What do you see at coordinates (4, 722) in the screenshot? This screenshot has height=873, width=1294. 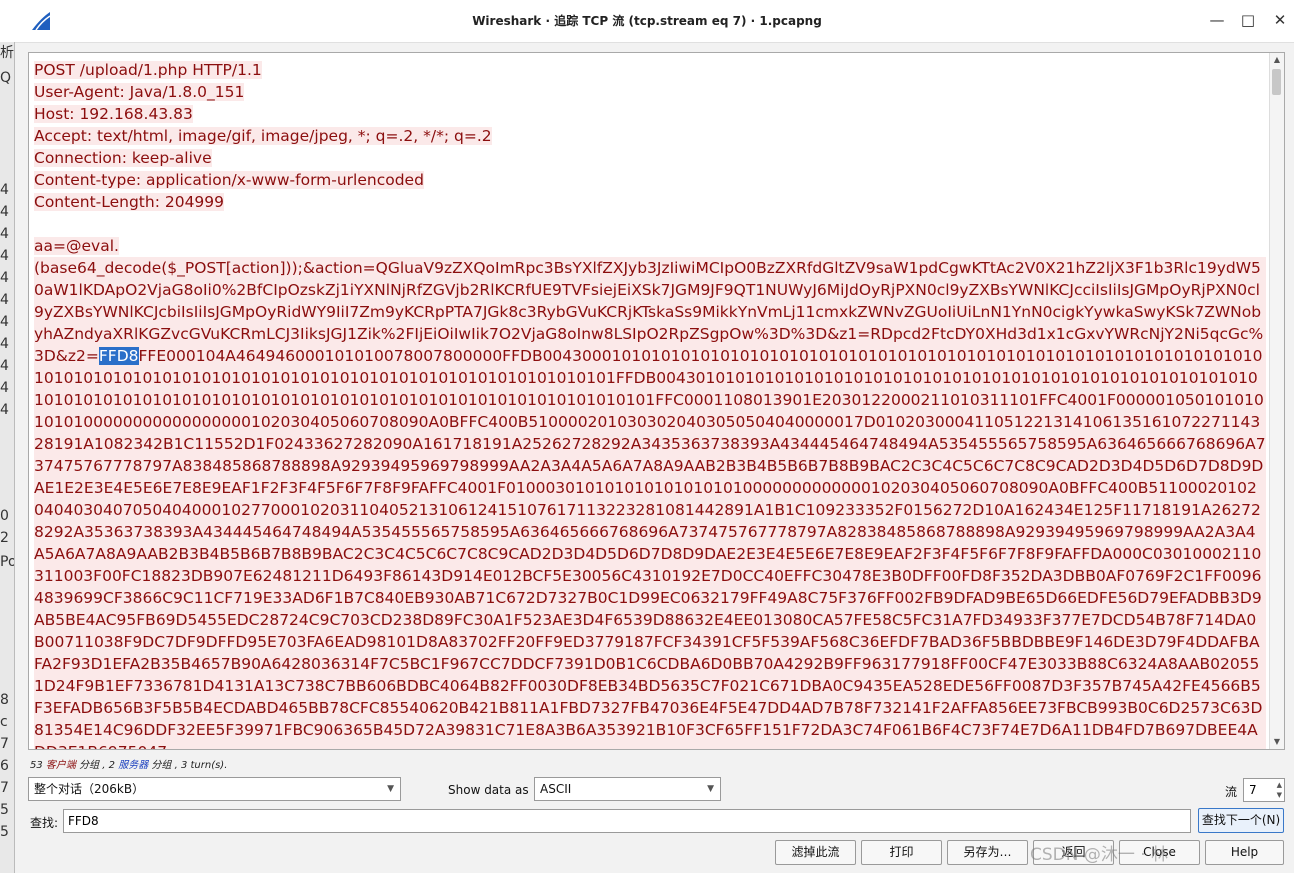 I see `strip-text: c` at bounding box center [4, 722].